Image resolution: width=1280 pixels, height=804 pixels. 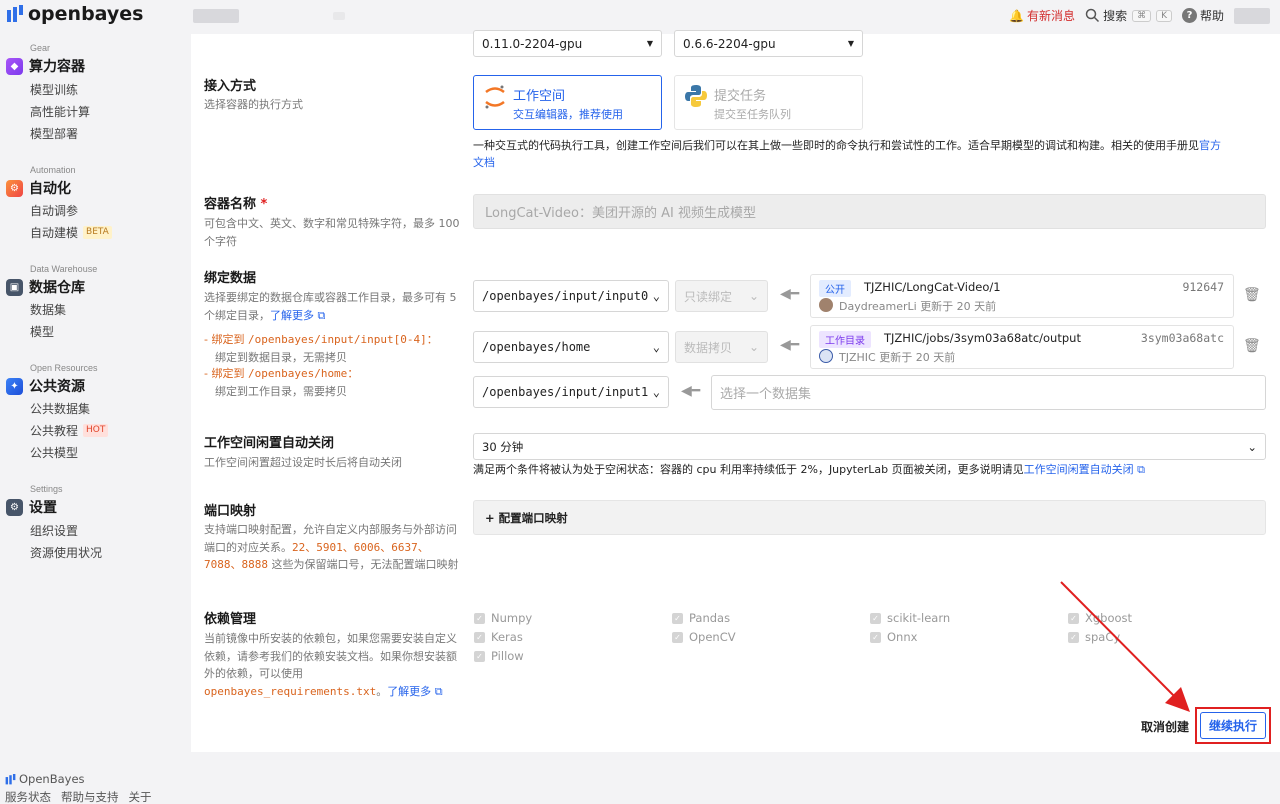 I want to click on sidebar-item-usage: 资源使用状况, so click(x=66, y=552).